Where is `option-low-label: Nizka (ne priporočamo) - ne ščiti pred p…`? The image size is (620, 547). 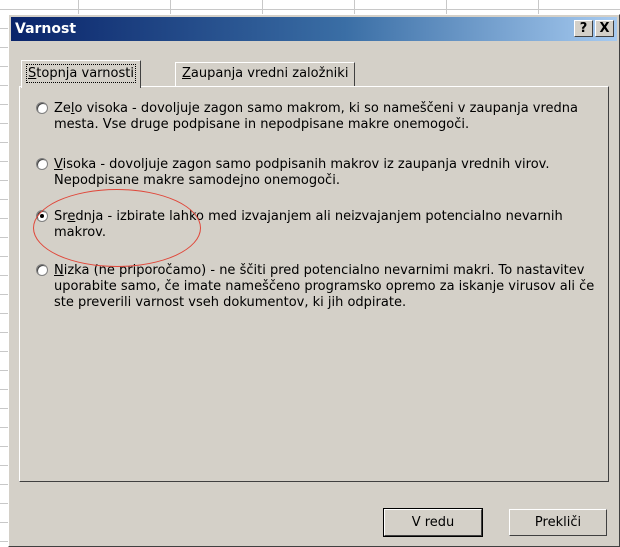 option-low-label: Nizka (ne priporočamo) - ne ščiti pred p… is located at coordinates (324, 286).